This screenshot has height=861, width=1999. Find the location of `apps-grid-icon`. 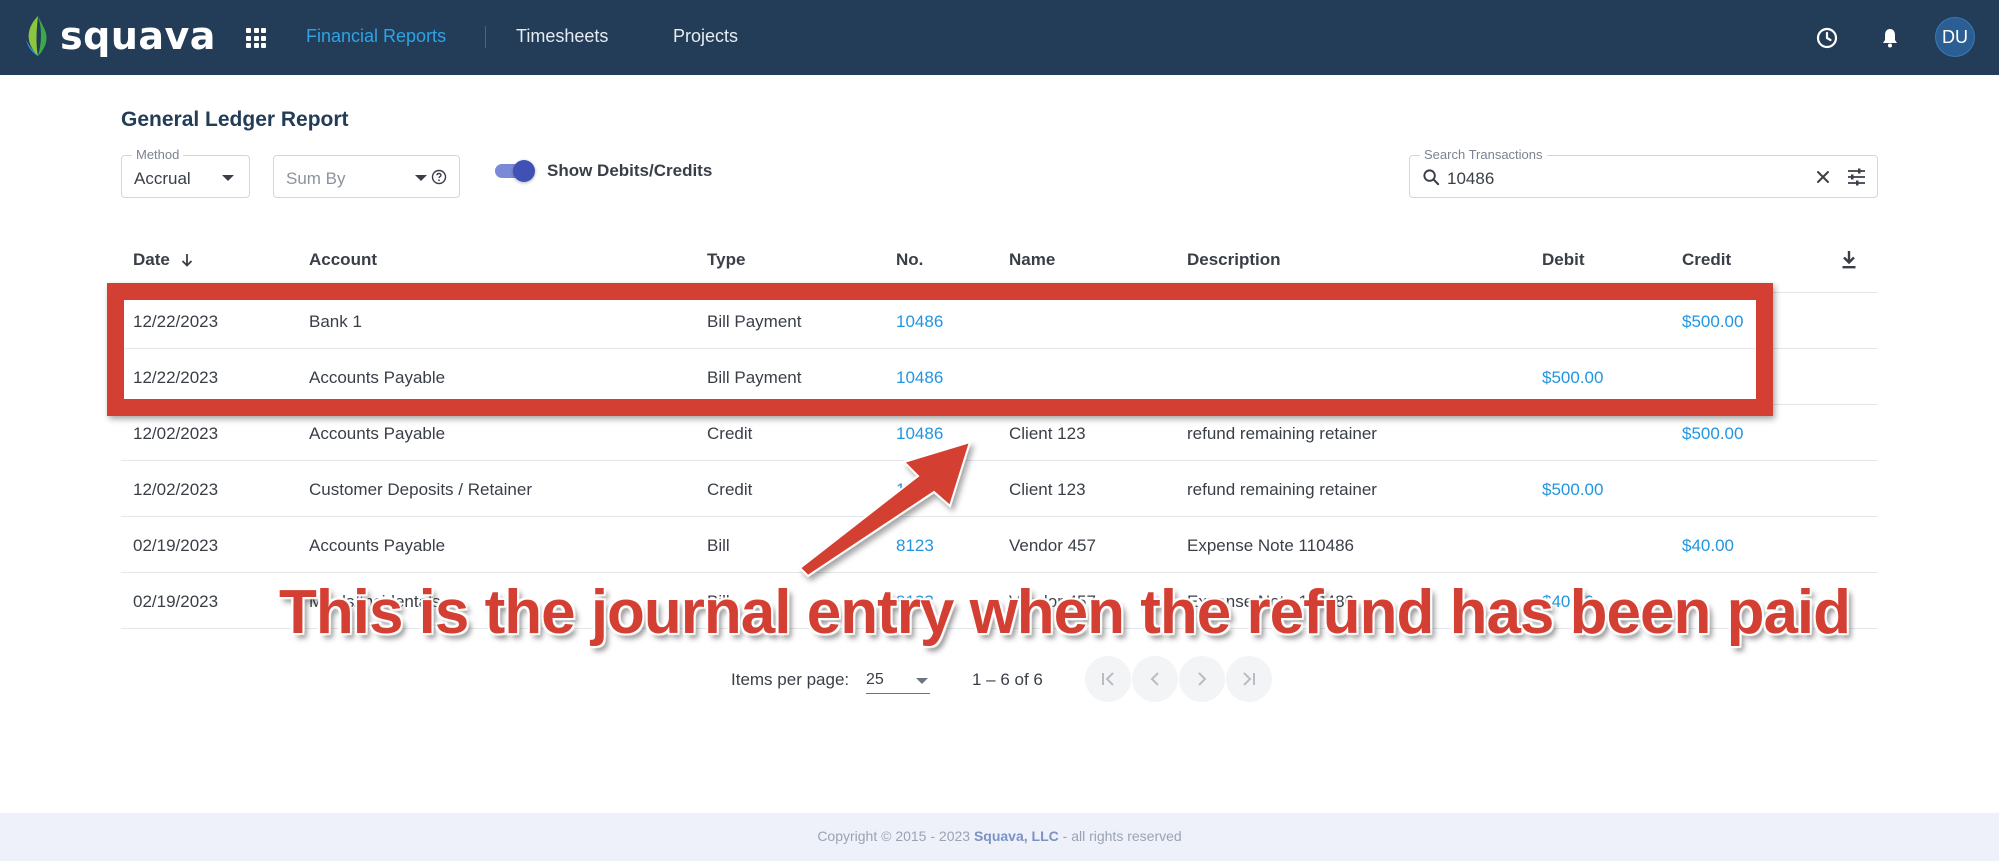

apps-grid-icon is located at coordinates (256, 38).